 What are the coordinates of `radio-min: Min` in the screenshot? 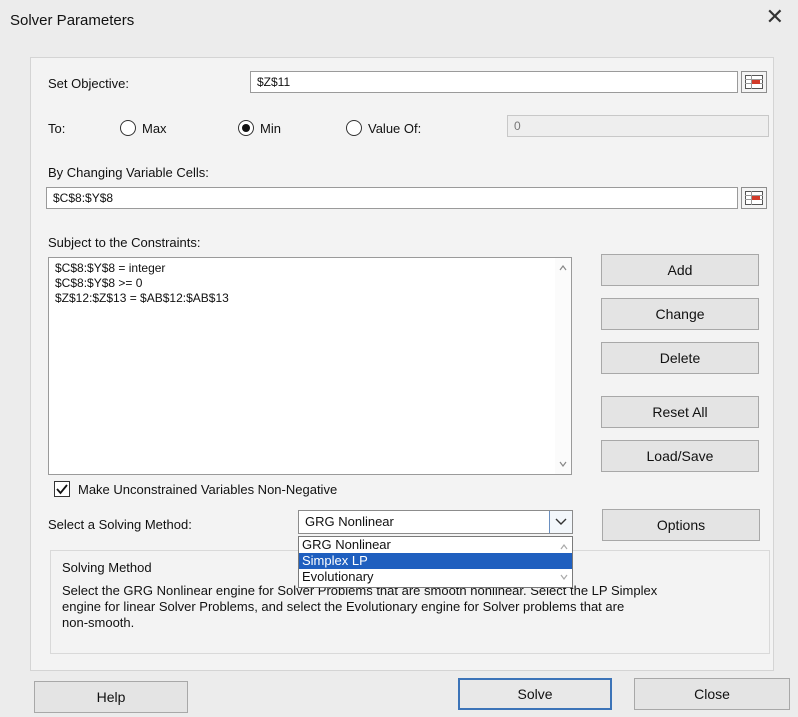 It's located at (259, 128).